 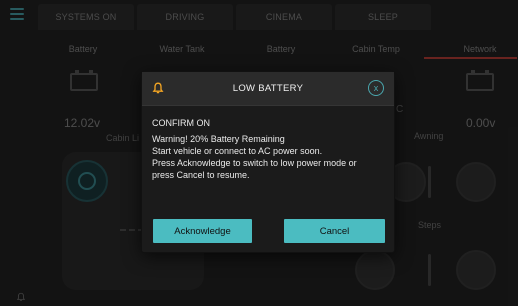 I want to click on dialog-title: LOW BATTERY, so click(x=268, y=88).